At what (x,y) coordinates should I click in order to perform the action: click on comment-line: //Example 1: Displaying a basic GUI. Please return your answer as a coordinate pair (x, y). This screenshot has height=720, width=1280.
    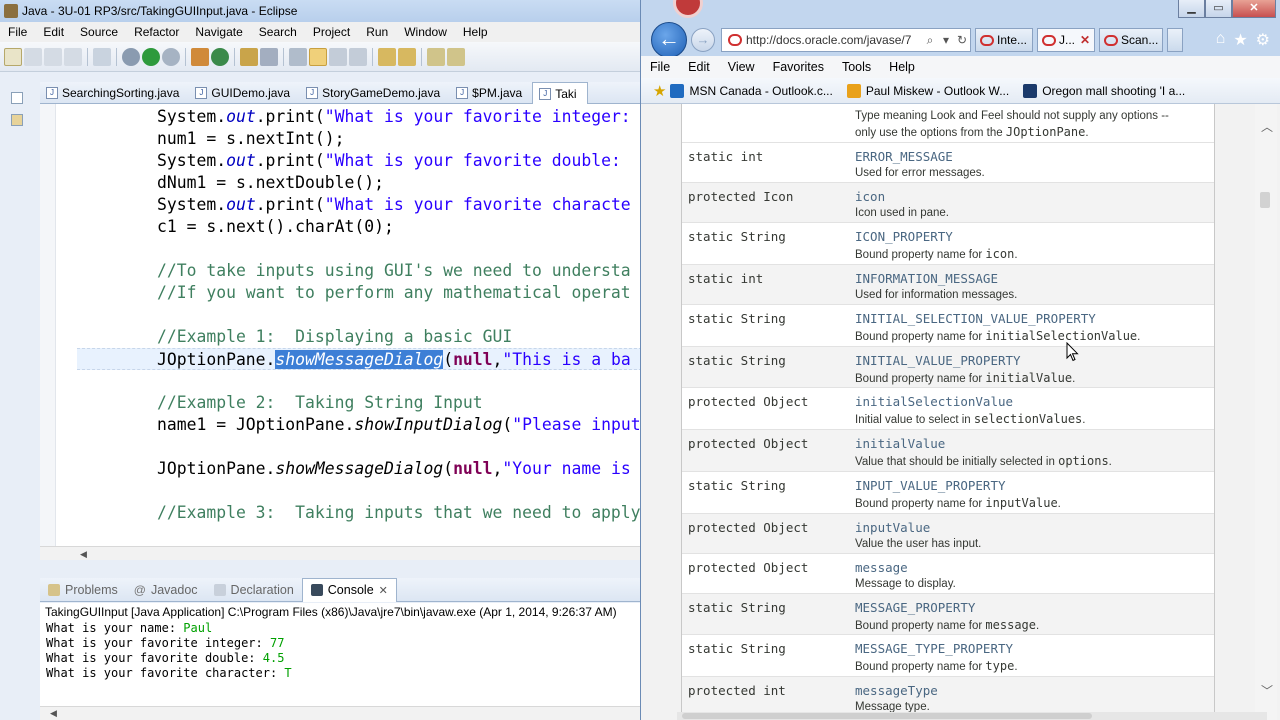
    Looking at the image, I should click on (335, 336).